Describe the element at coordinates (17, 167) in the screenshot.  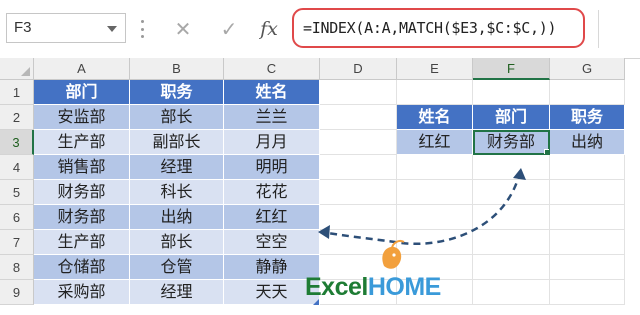
I see `row-header-4: 4` at that location.